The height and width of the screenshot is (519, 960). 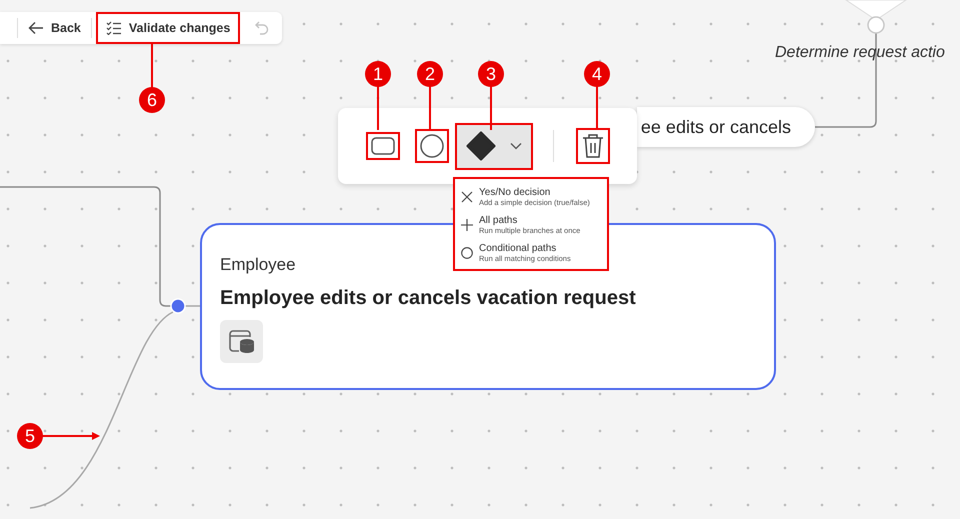 I want to click on callout-number: 2, so click(x=430, y=74).